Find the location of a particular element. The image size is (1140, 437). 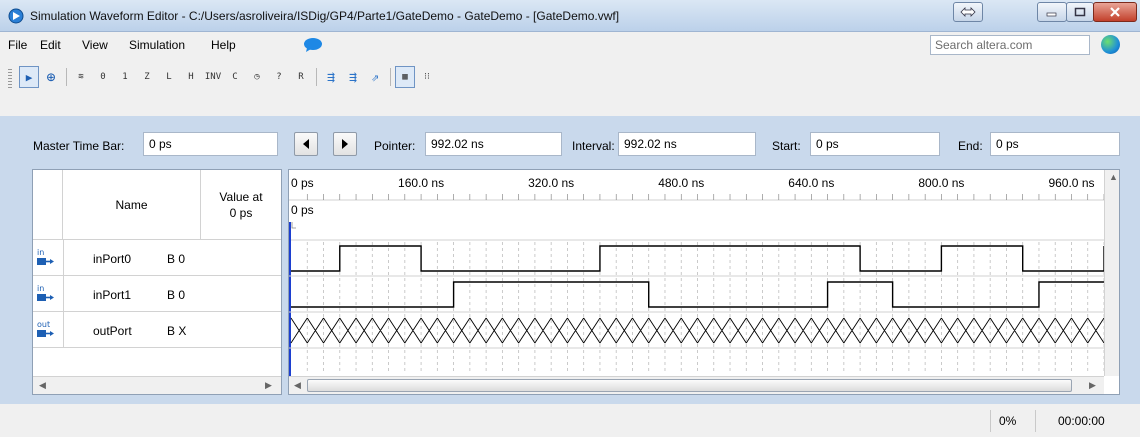

waveform-hscrollbar: ◀ ▶ is located at coordinates (696, 385).